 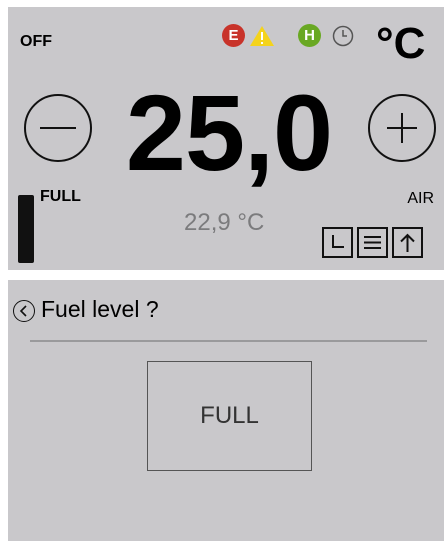 I want to click on chevron-left-icon, so click(x=23, y=311).